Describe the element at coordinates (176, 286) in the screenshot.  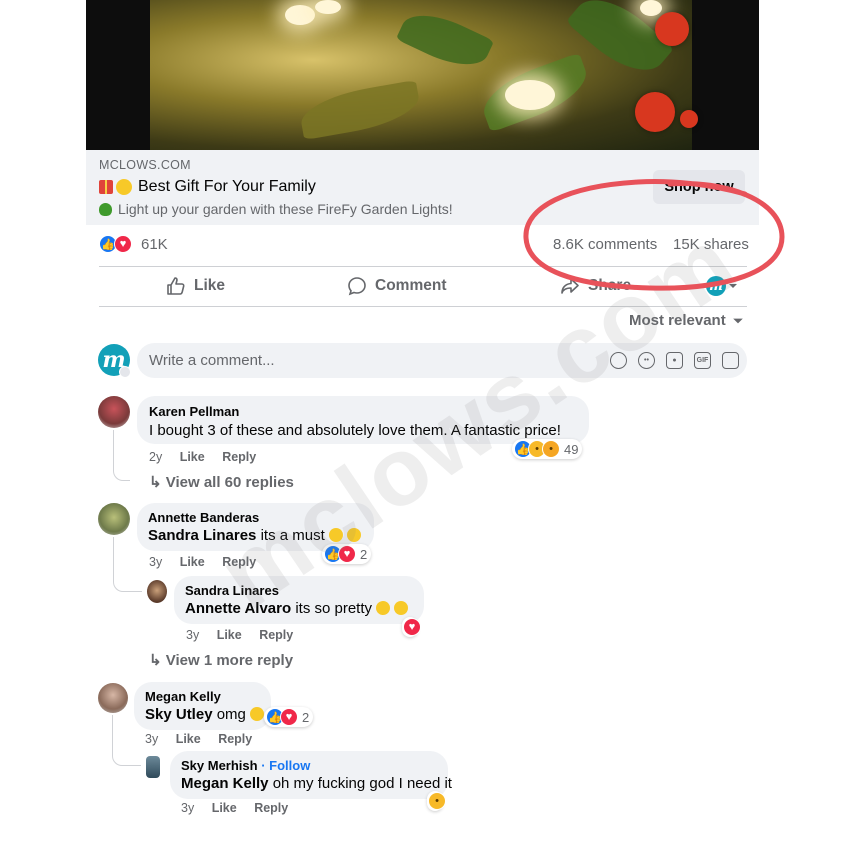
I see `thumbs-up-icon` at that location.